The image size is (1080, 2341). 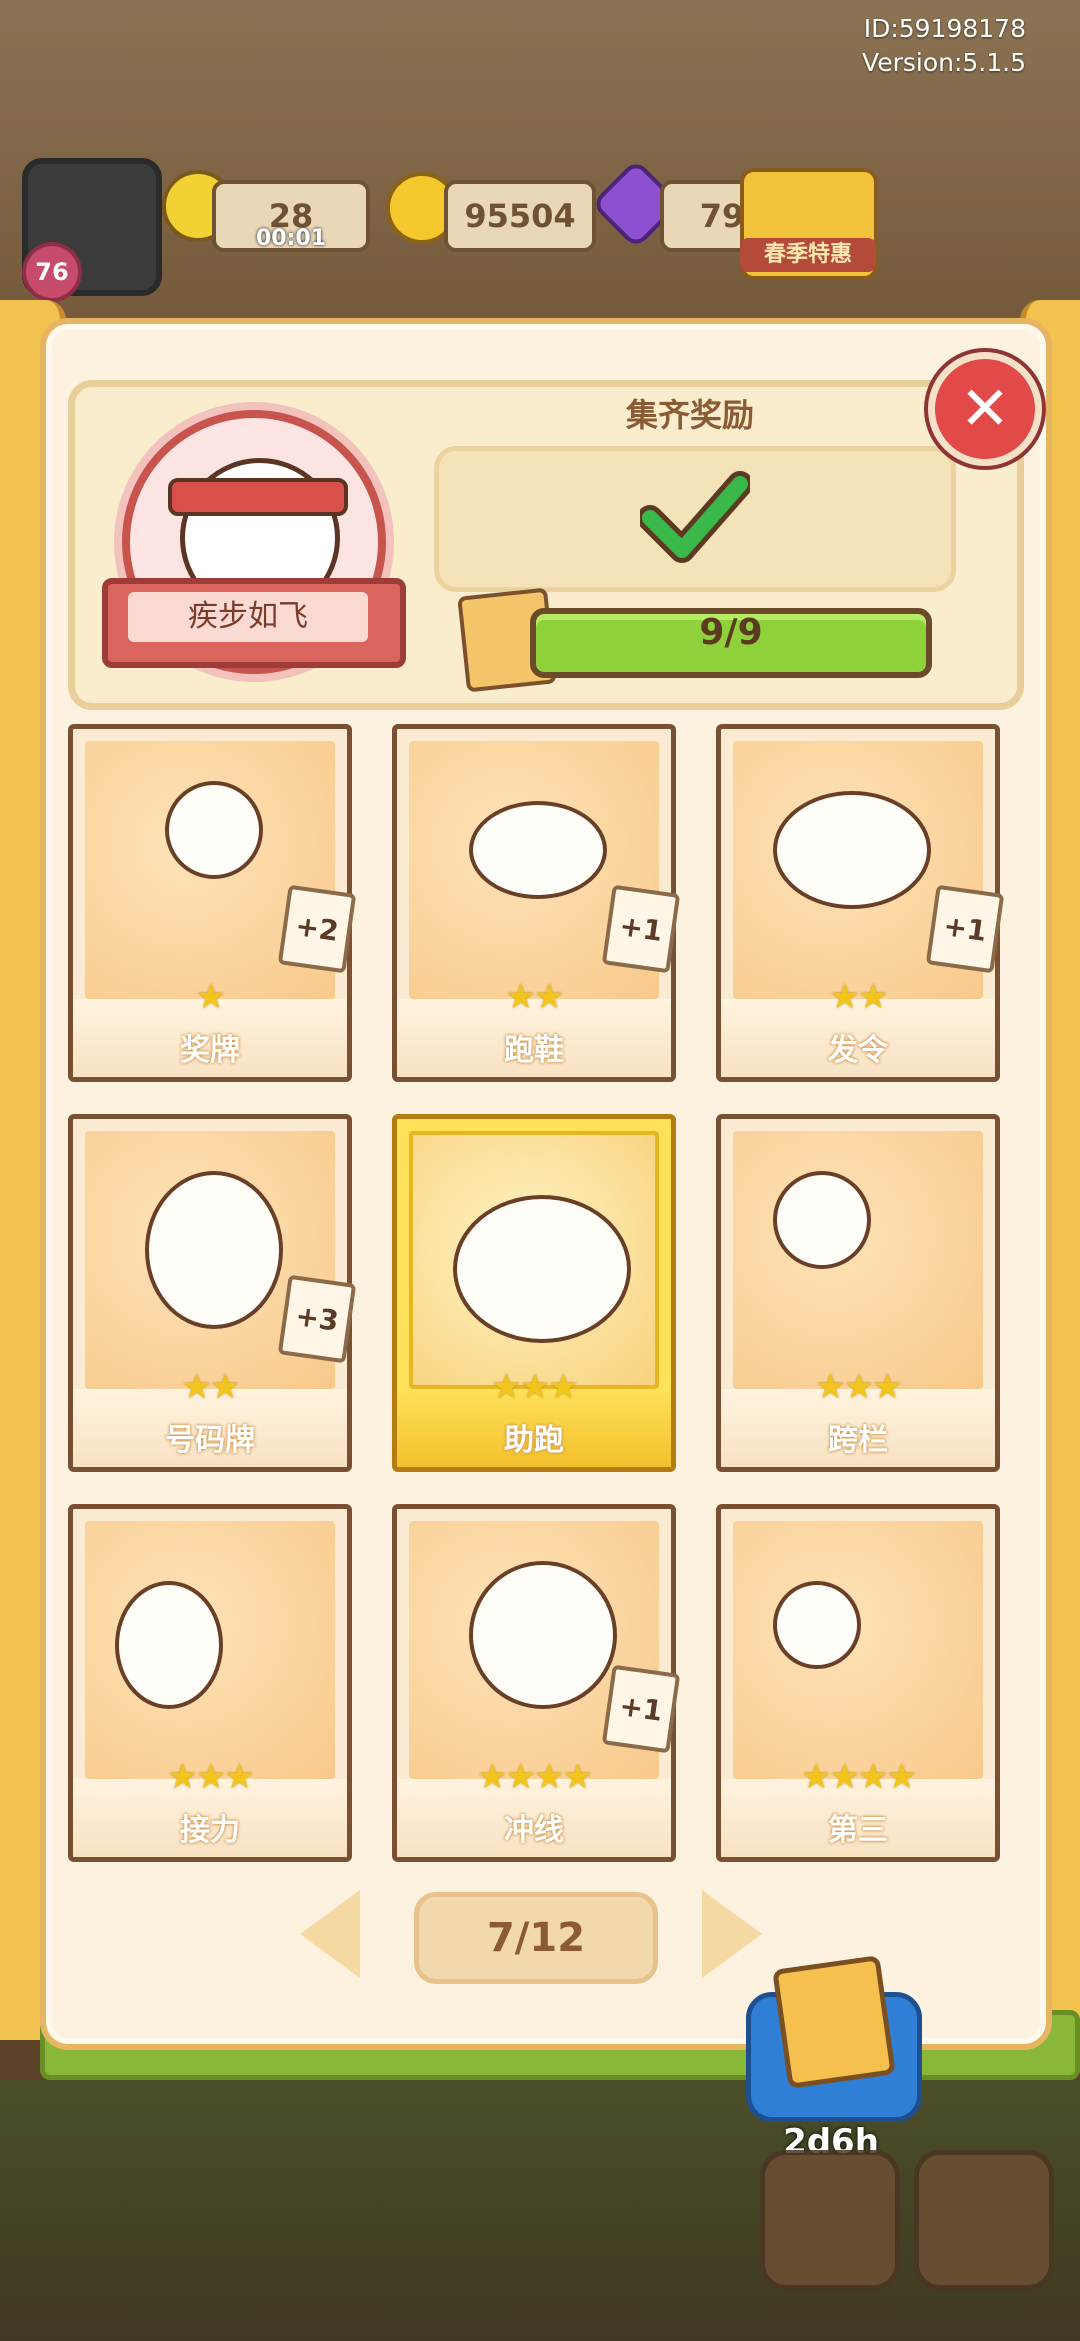 I want to click on album-card: ★★★★ 冲线 +1, so click(x=536, y=1683).